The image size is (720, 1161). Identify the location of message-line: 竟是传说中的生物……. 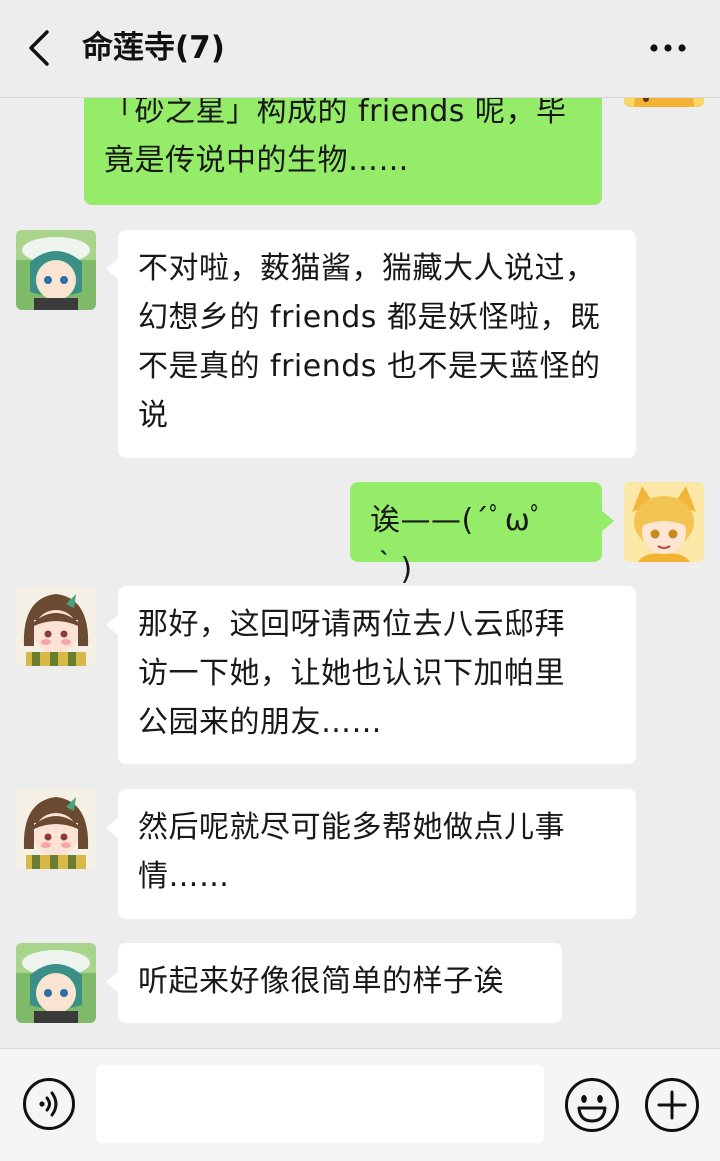
(256, 160).